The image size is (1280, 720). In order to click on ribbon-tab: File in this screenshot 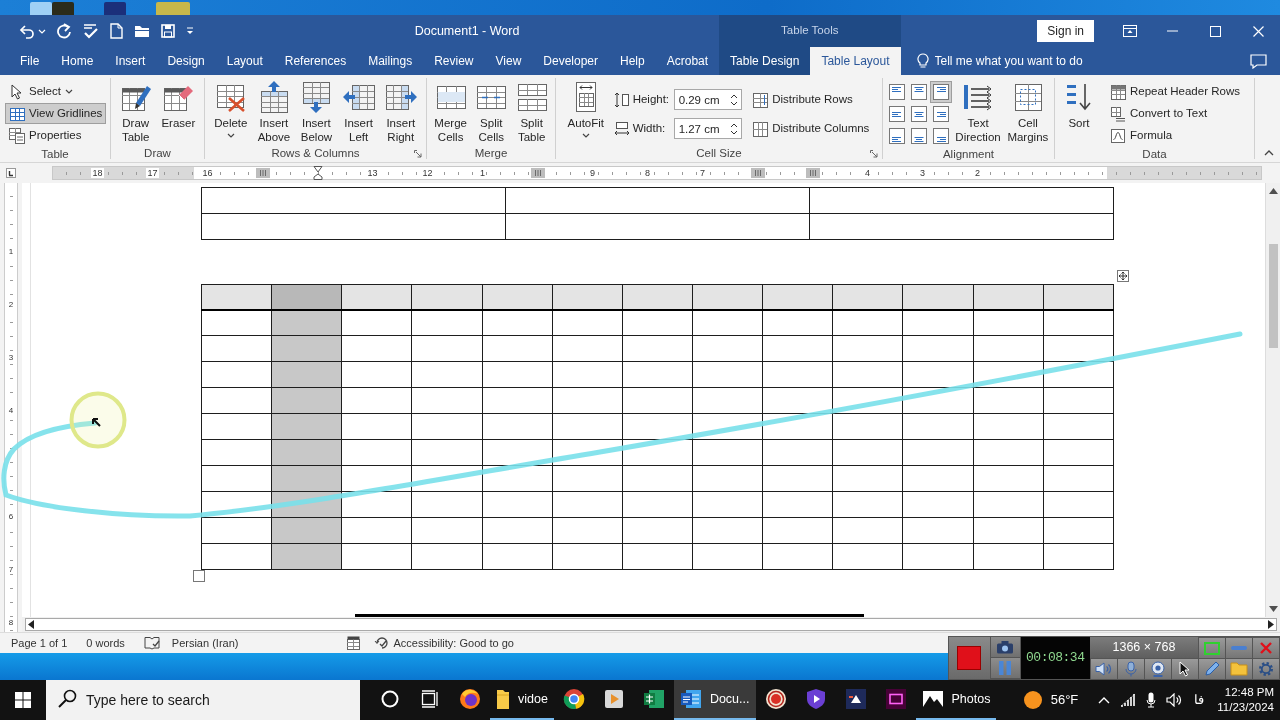, I will do `click(30, 61)`.